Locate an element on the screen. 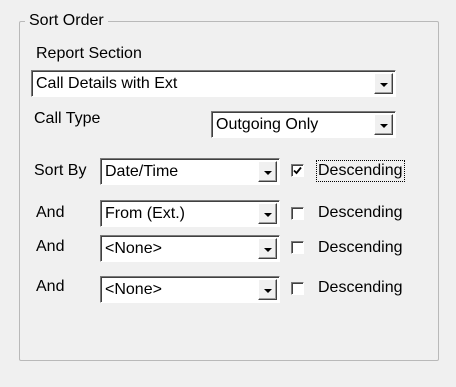  report-section-dropdown: Call Details with Ext is located at coordinates (213, 83).